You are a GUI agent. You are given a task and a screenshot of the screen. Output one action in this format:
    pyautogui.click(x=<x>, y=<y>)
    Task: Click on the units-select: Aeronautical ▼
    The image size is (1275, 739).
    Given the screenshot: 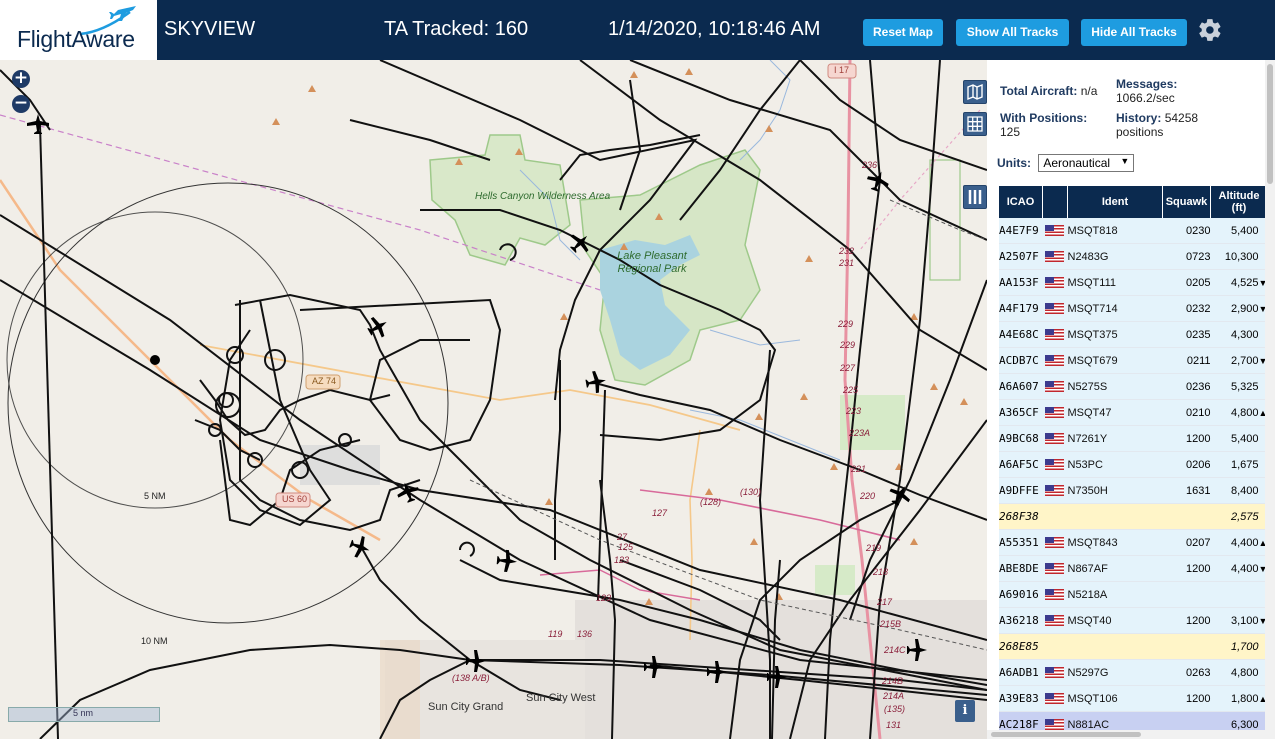 What is the action you would take?
    pyautogui.click(x=1086, y=163)
    